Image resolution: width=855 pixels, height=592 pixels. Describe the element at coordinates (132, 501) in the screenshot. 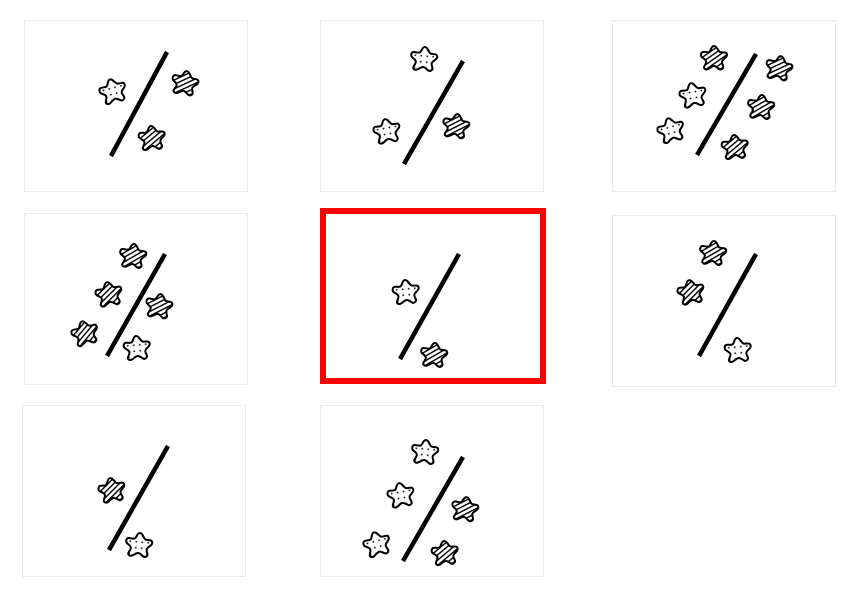

I see `panel-7-figure` at that location.